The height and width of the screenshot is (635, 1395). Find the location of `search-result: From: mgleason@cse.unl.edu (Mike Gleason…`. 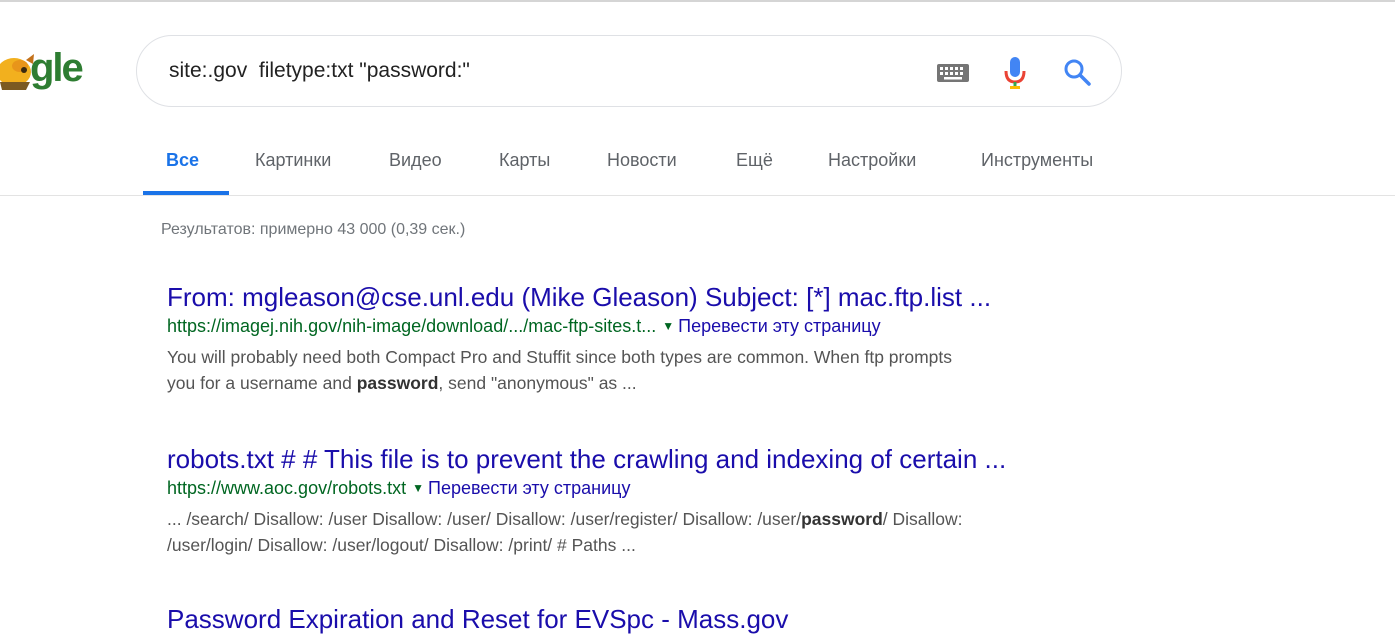

search-result: From: mgleason@cse.unl.edu (Mike Gleason… is located at coordinates (632, 338).